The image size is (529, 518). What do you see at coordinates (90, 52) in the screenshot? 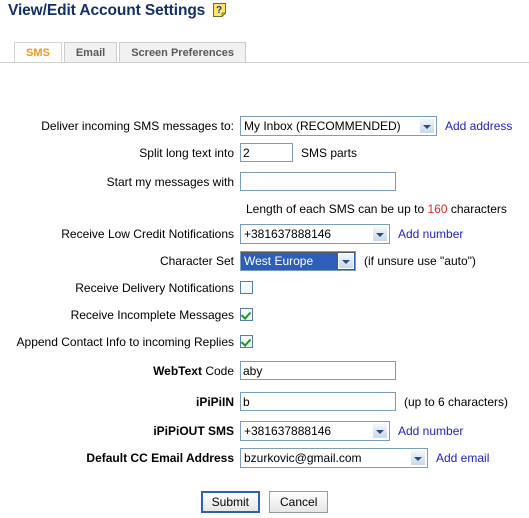
I see `tab-email: Email` at bounding box center [90, 52].